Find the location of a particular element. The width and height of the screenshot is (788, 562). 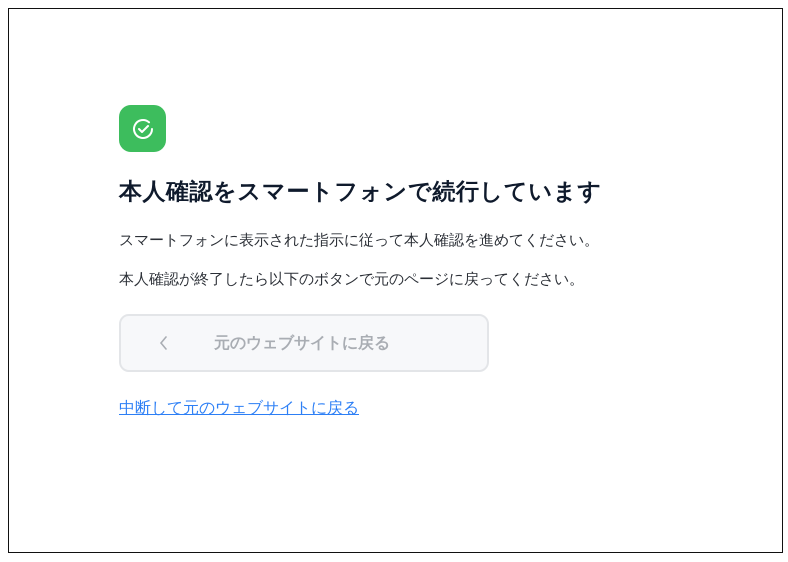

check-badge-icon is located at coordinates (142, 128).